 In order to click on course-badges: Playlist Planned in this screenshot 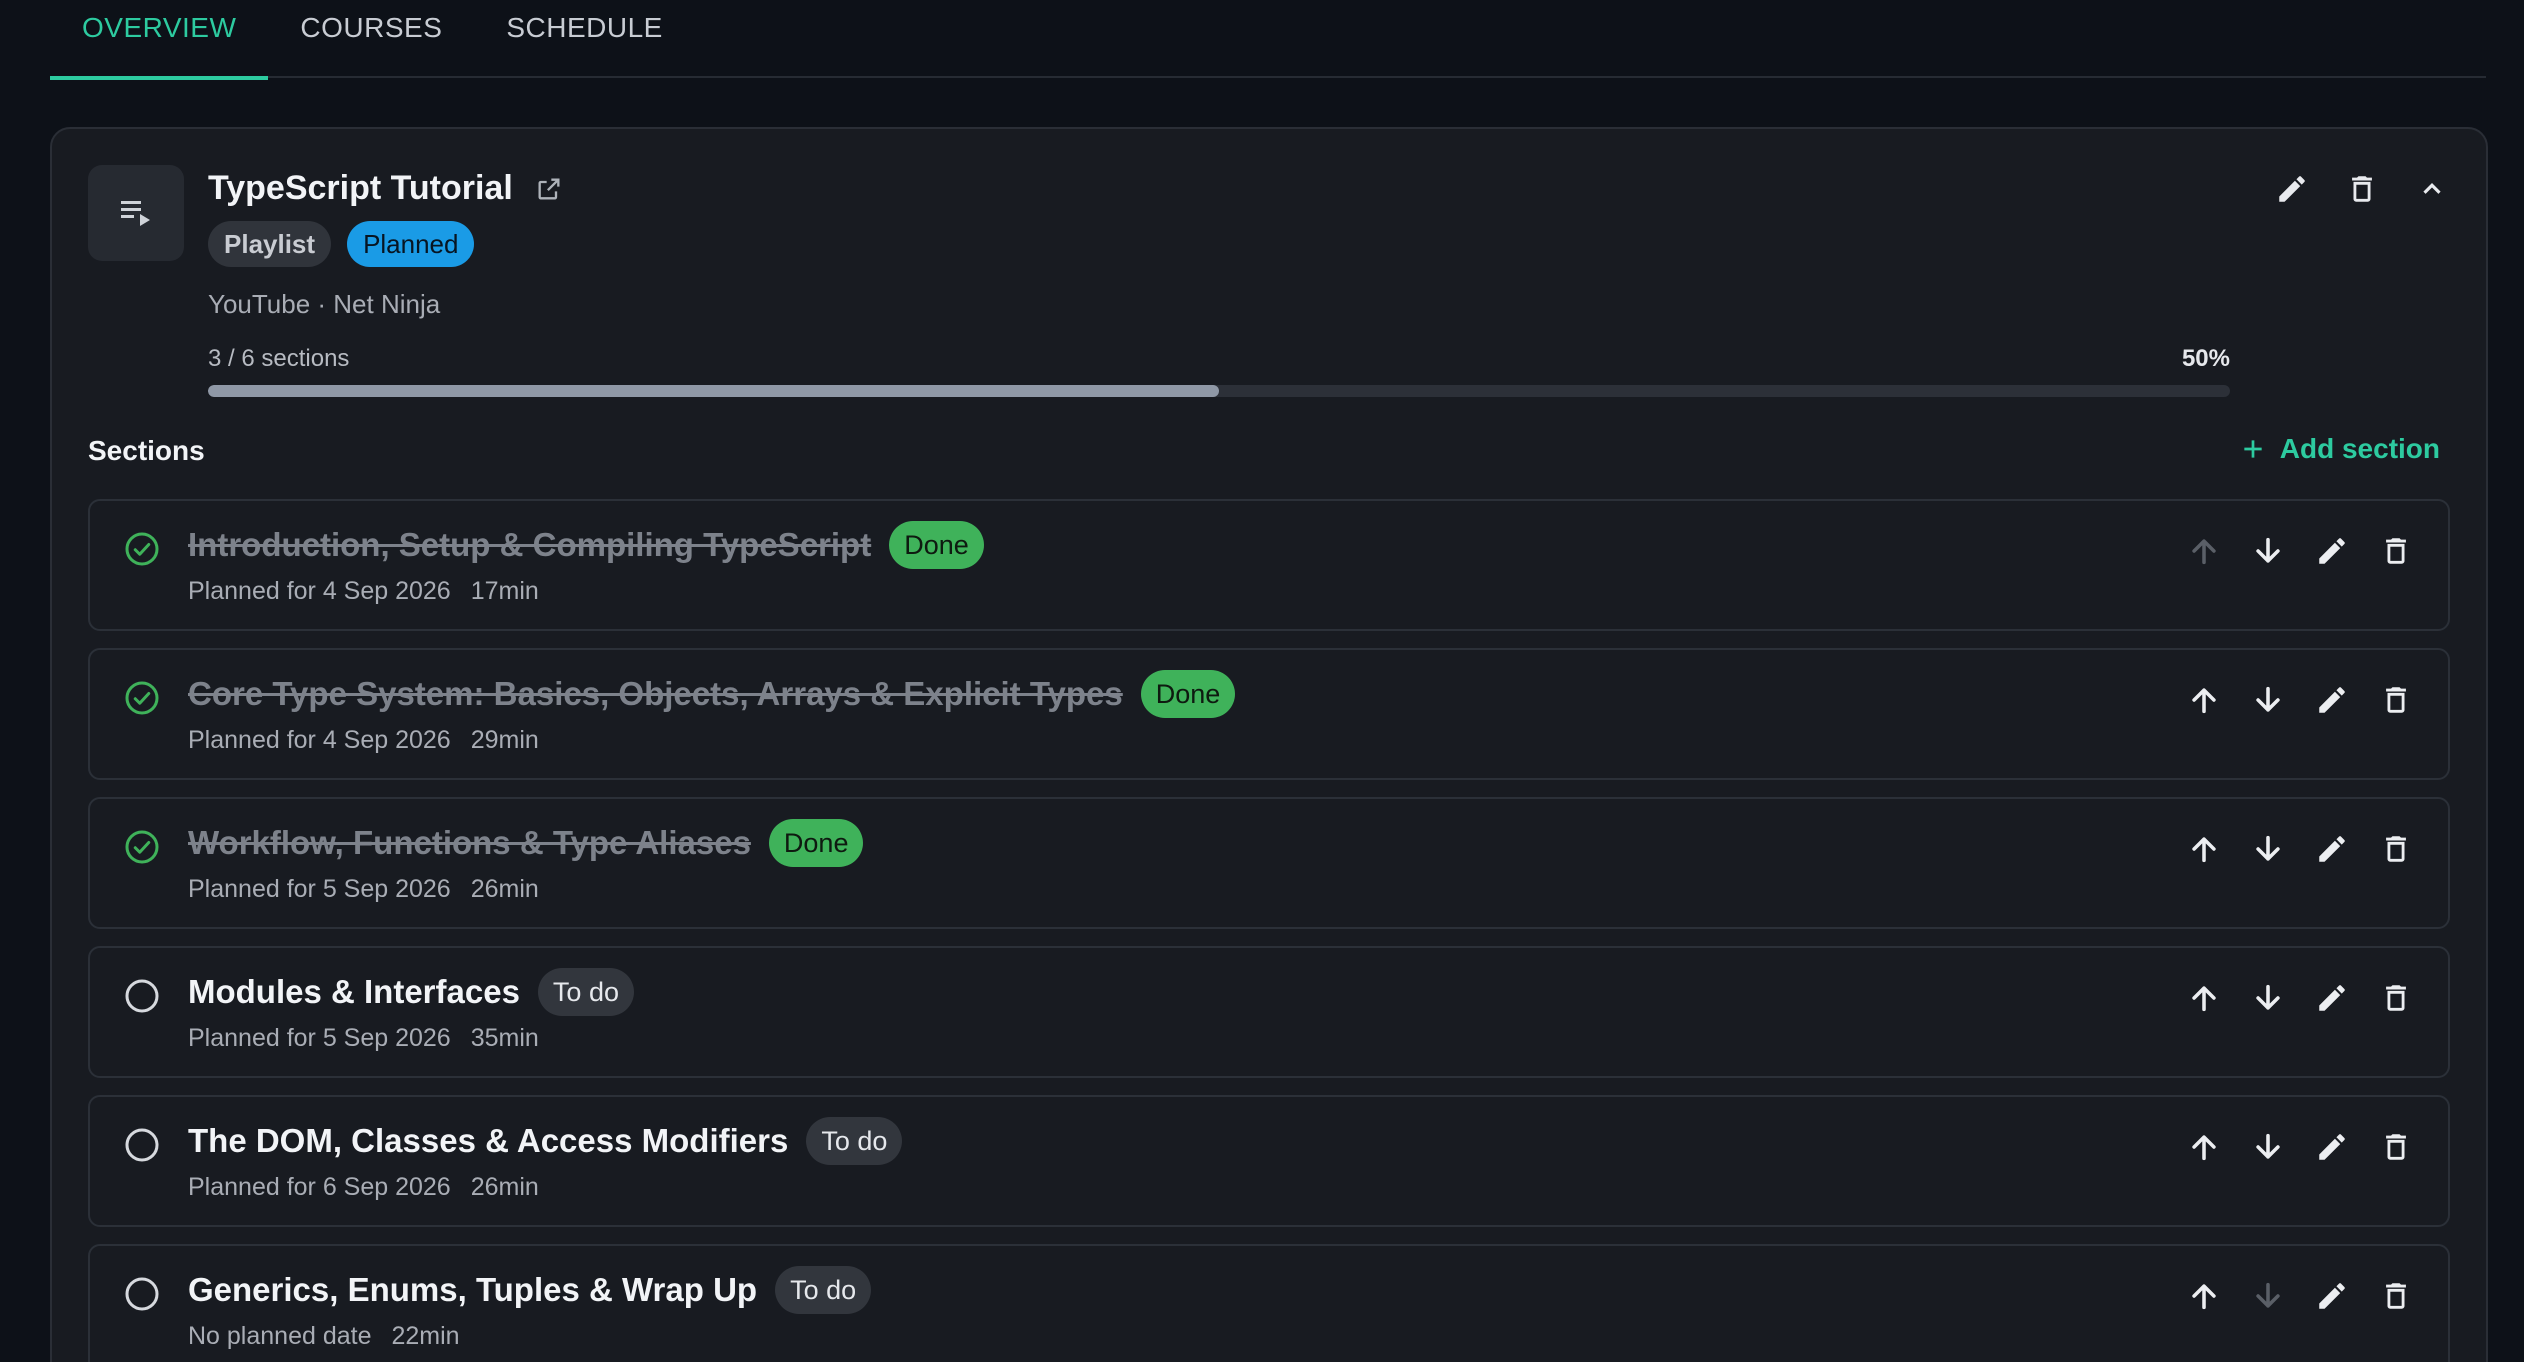, I will do `click(341, 244)`.